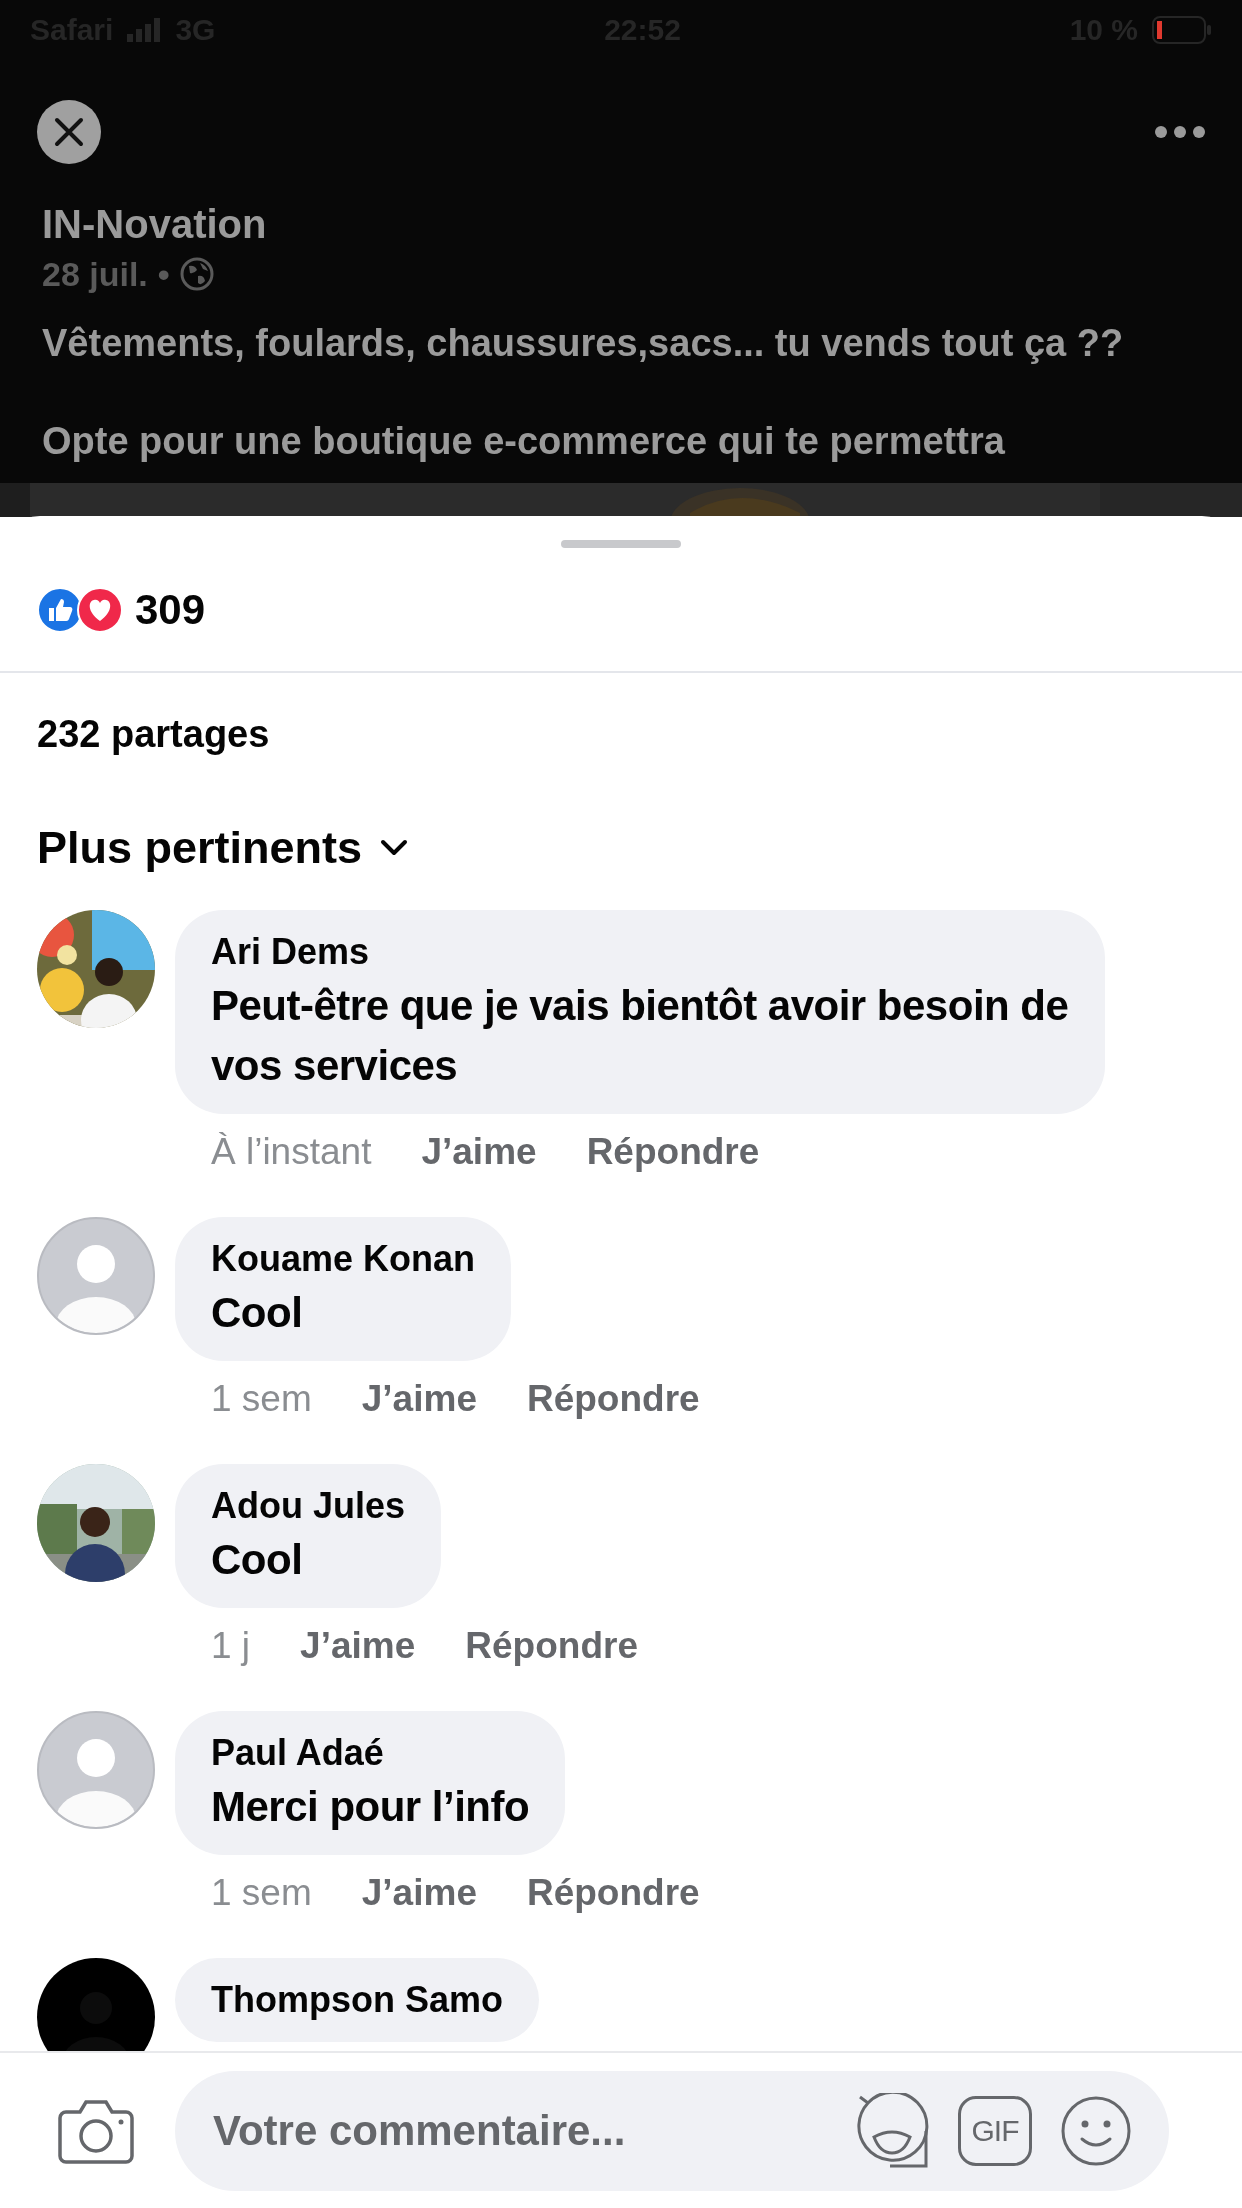 This screenshot has width=1242, height=2208. Describe the element at coordinates (69, 132) in the screenshot. I see `close-icon` at that location.